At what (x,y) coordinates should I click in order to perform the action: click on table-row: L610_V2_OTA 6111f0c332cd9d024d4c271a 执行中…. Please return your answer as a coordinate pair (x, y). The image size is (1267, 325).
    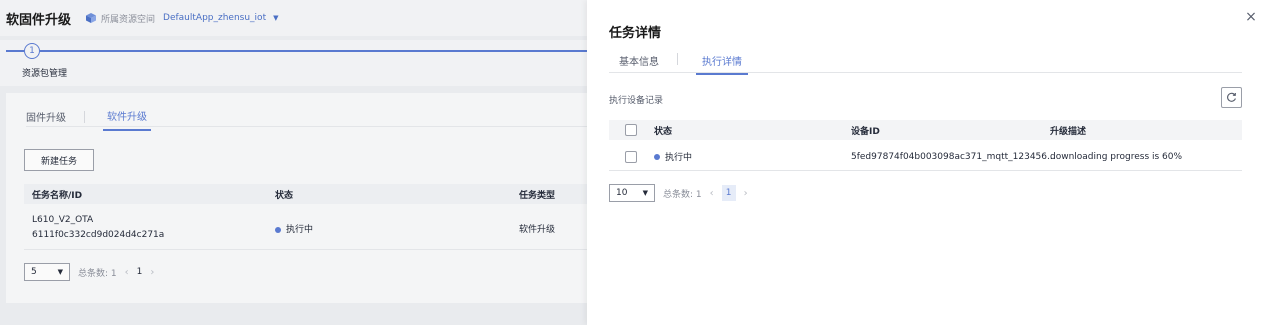
    Looking at the image, I should click on (312, 228).